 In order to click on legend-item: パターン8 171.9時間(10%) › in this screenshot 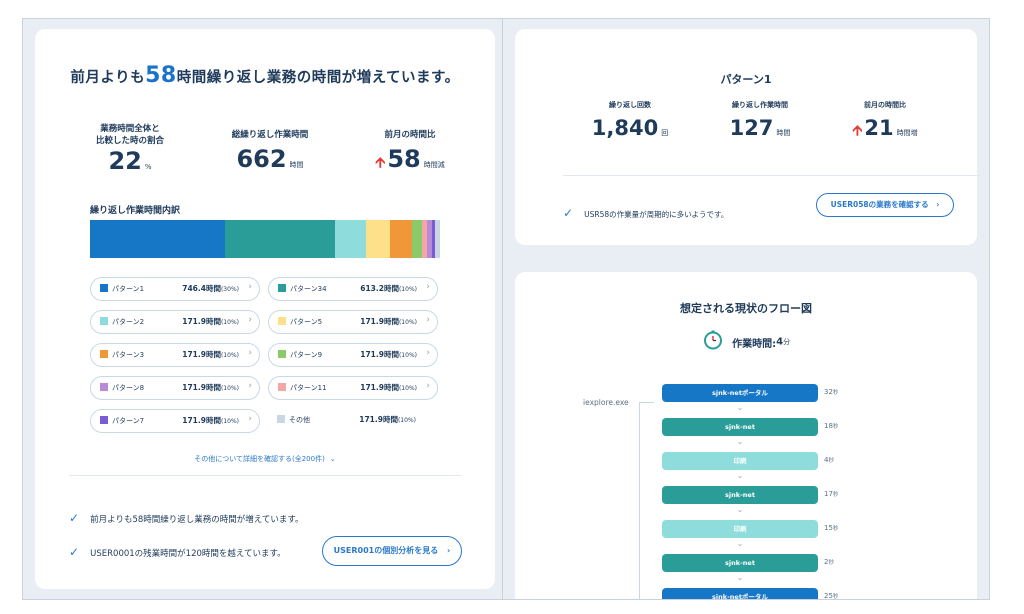, I will do `click(175, 388)`.